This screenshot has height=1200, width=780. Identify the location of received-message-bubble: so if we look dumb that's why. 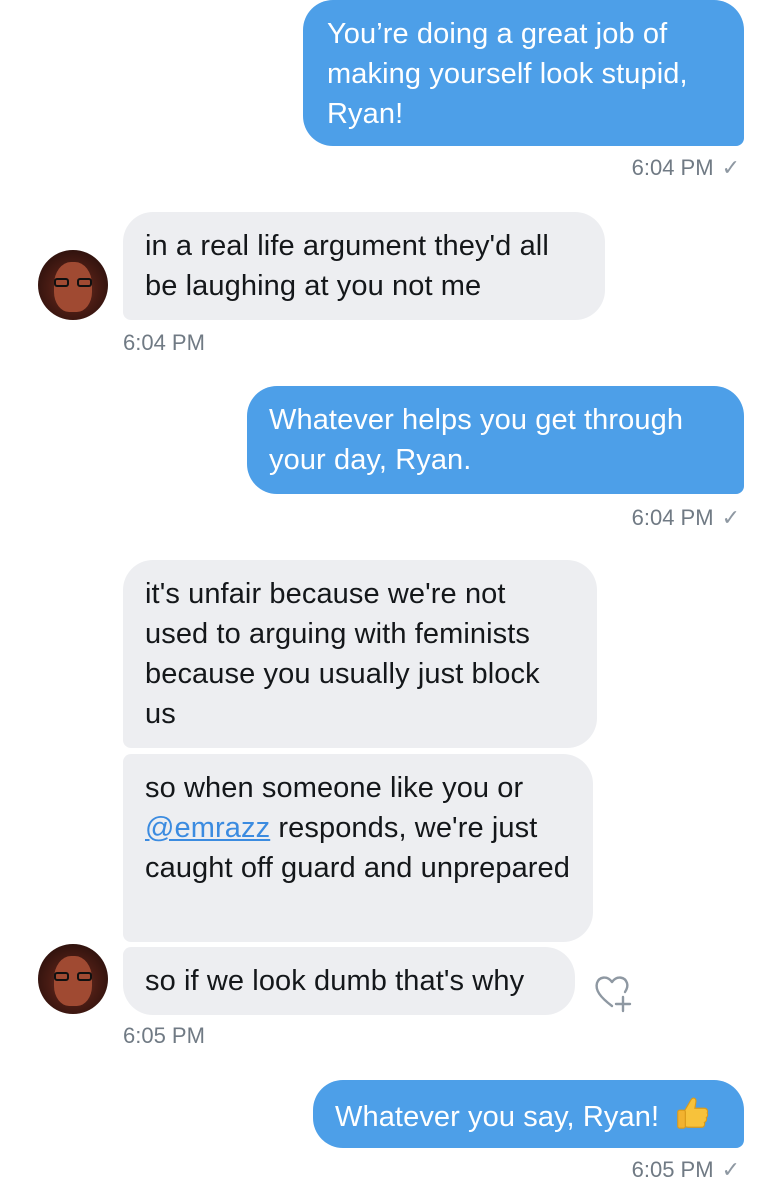
(349, 981).